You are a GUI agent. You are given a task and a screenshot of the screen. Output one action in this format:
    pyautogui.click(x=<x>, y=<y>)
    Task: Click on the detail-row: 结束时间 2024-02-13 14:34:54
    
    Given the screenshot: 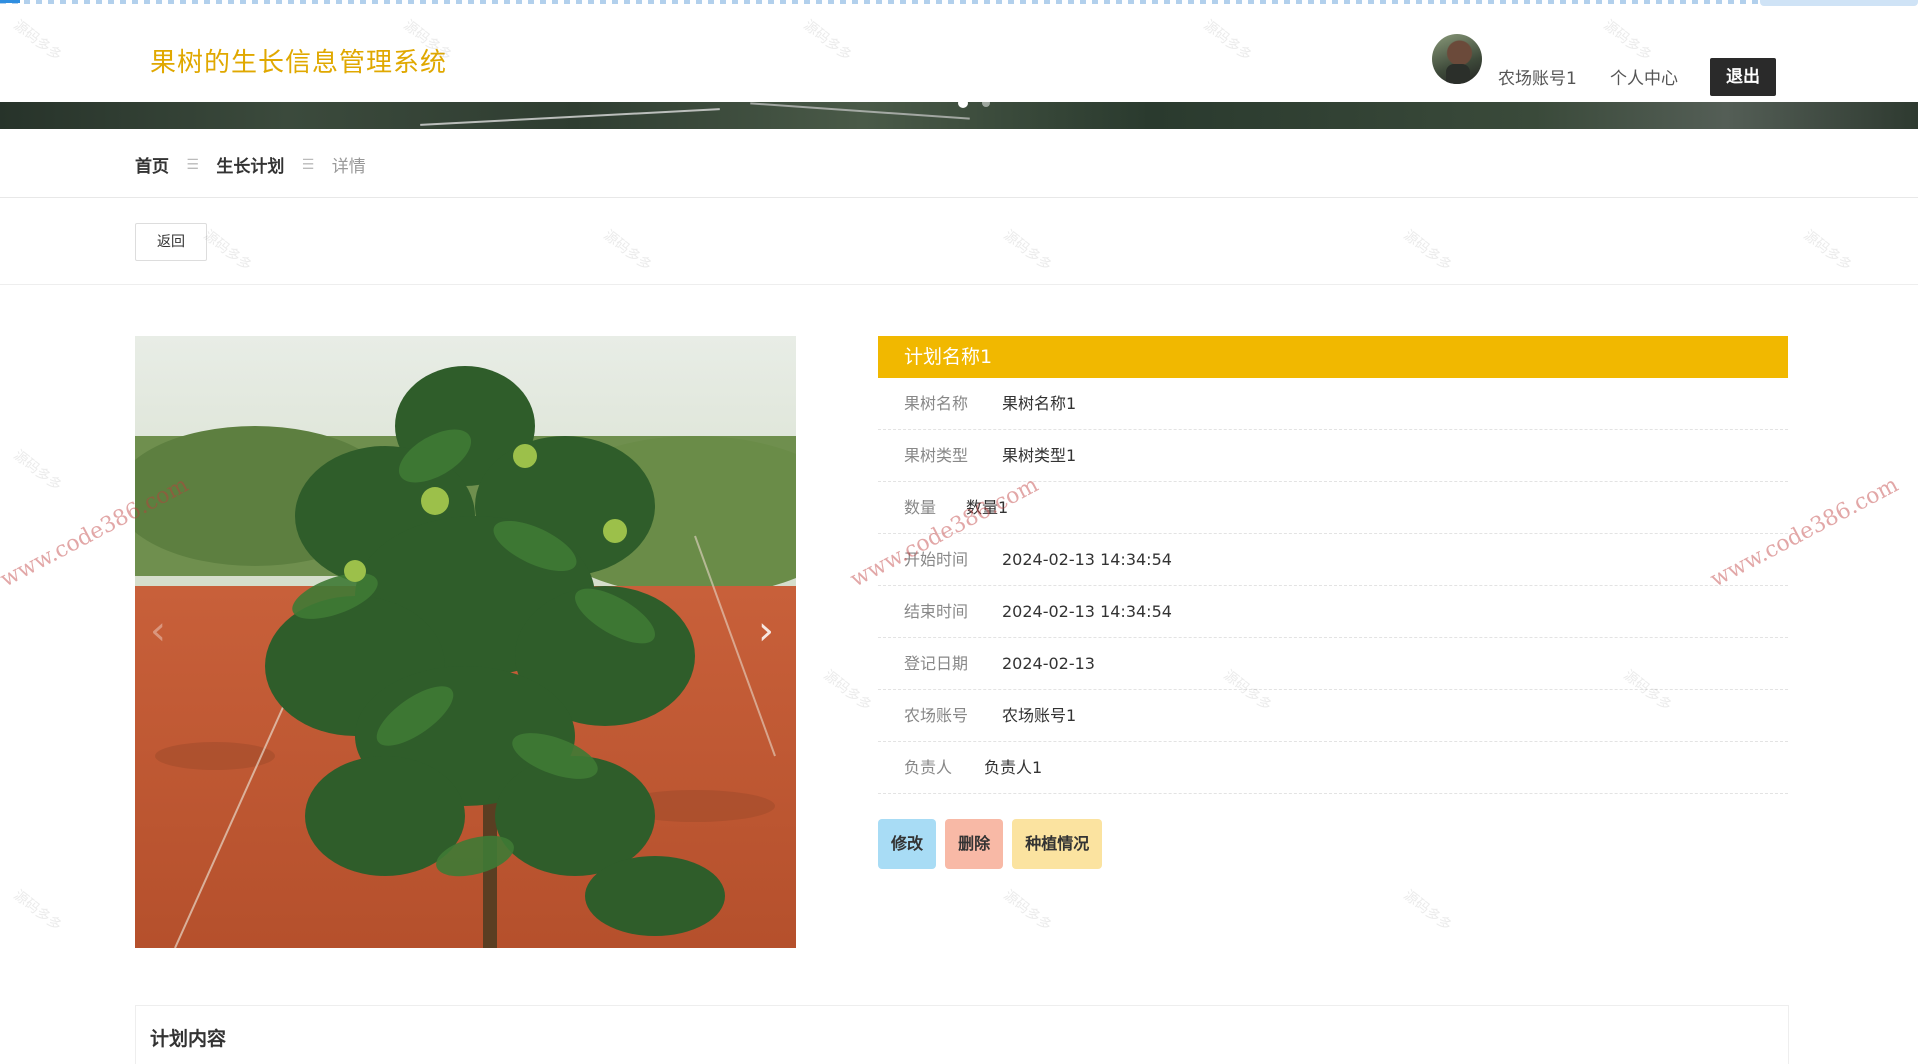 What is the action you would take?
    pyautogui.click(x=1333, y=612)
    